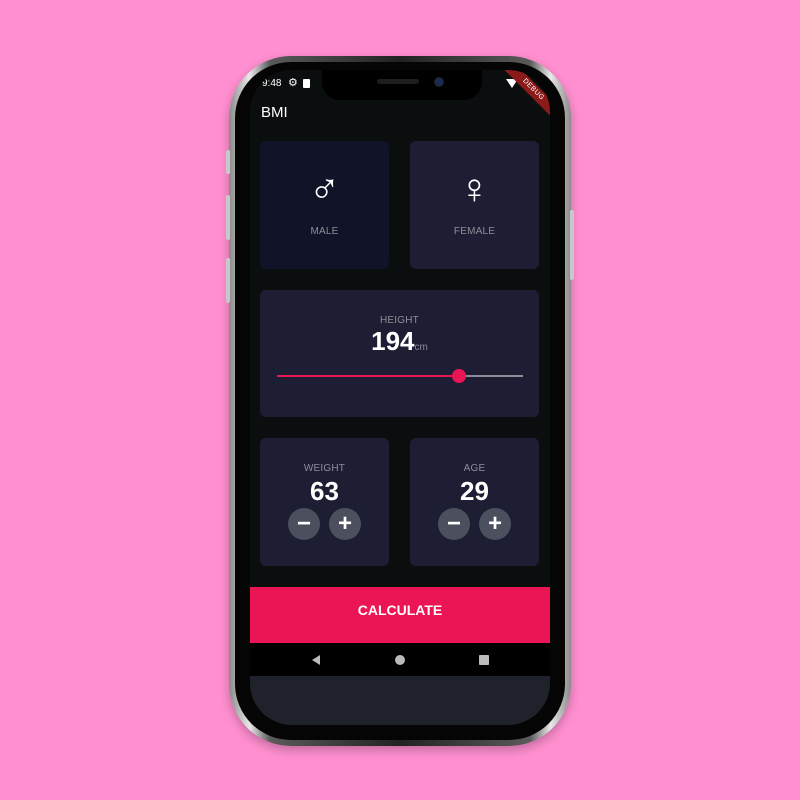 This screenshot has width=800, height=800. I want to click on sd-card-icon, so click(306, 83).